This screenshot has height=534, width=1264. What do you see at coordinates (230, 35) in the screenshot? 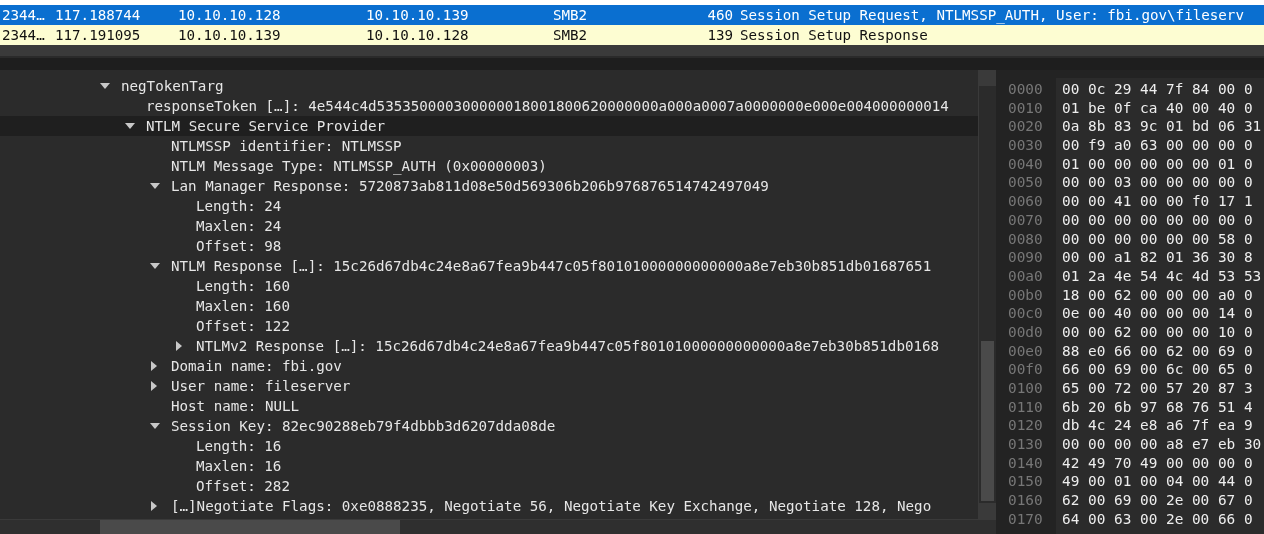
I see `packet-source: 10.10.10.139` at bounding box center [230, 35].